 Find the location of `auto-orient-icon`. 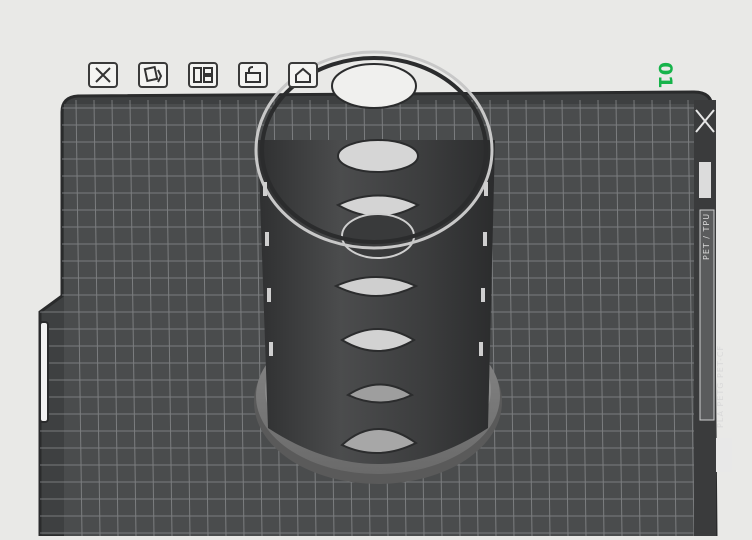

auto-orient-icon is located at coordinates (153, 74).